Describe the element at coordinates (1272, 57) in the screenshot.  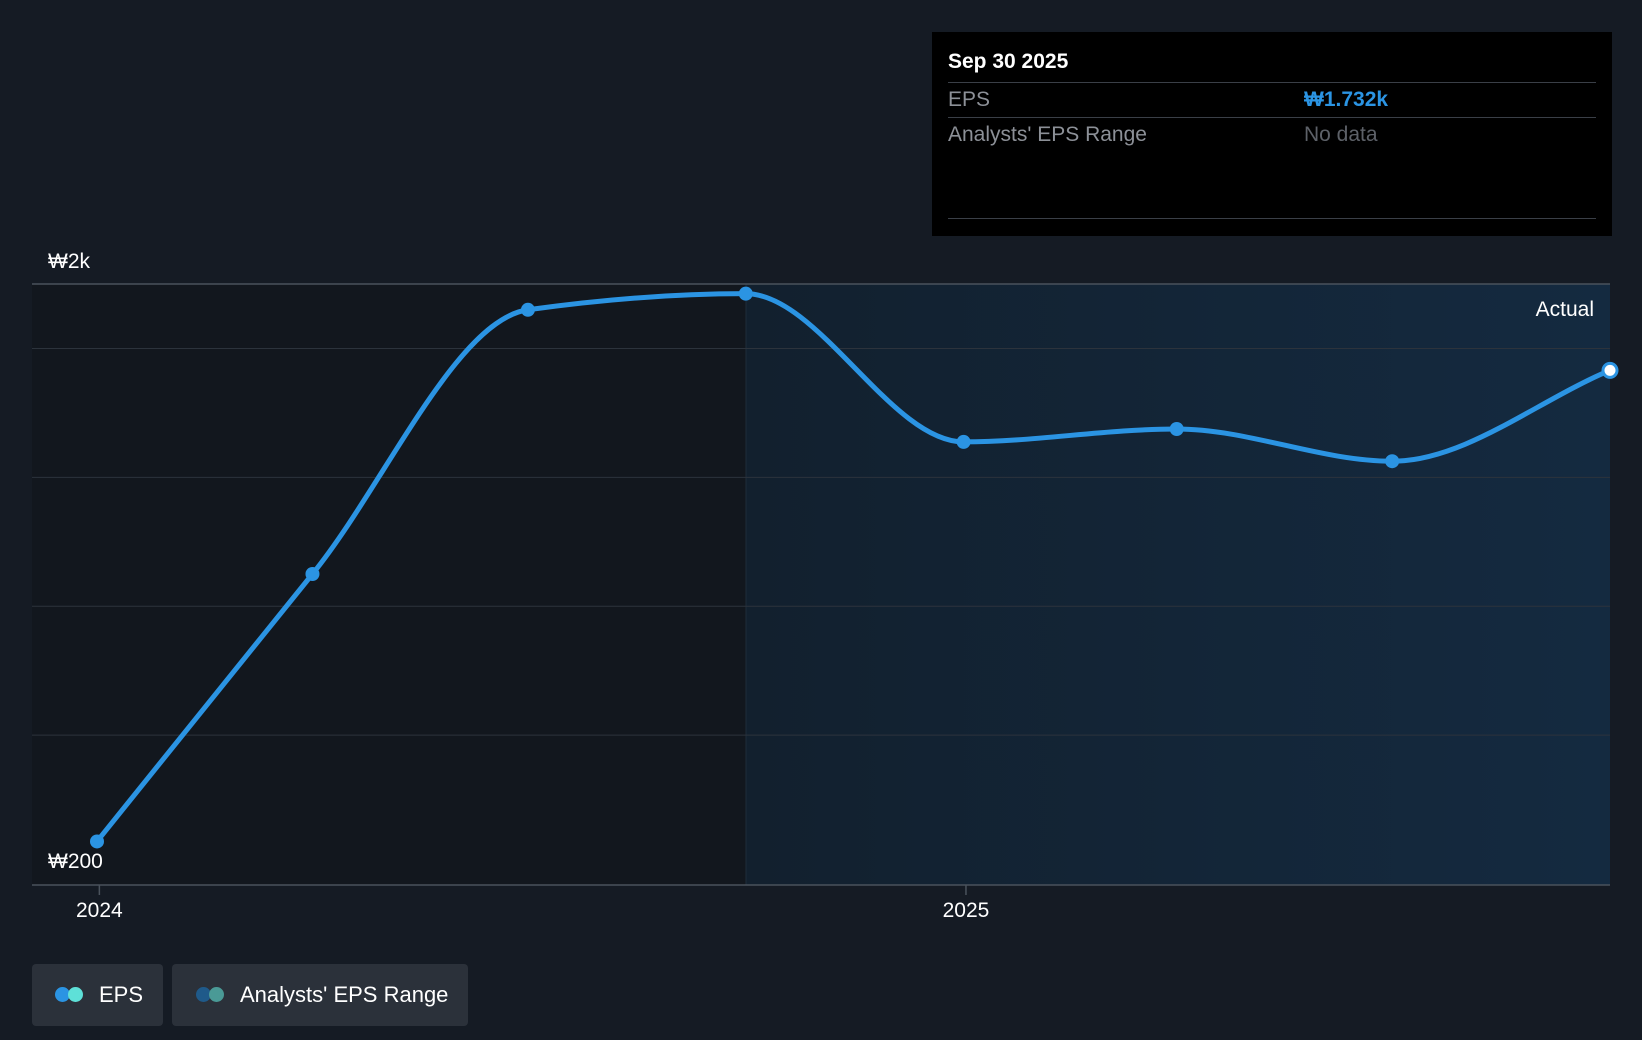
I see `tooltip-date: Sep 30 2025` at that location.